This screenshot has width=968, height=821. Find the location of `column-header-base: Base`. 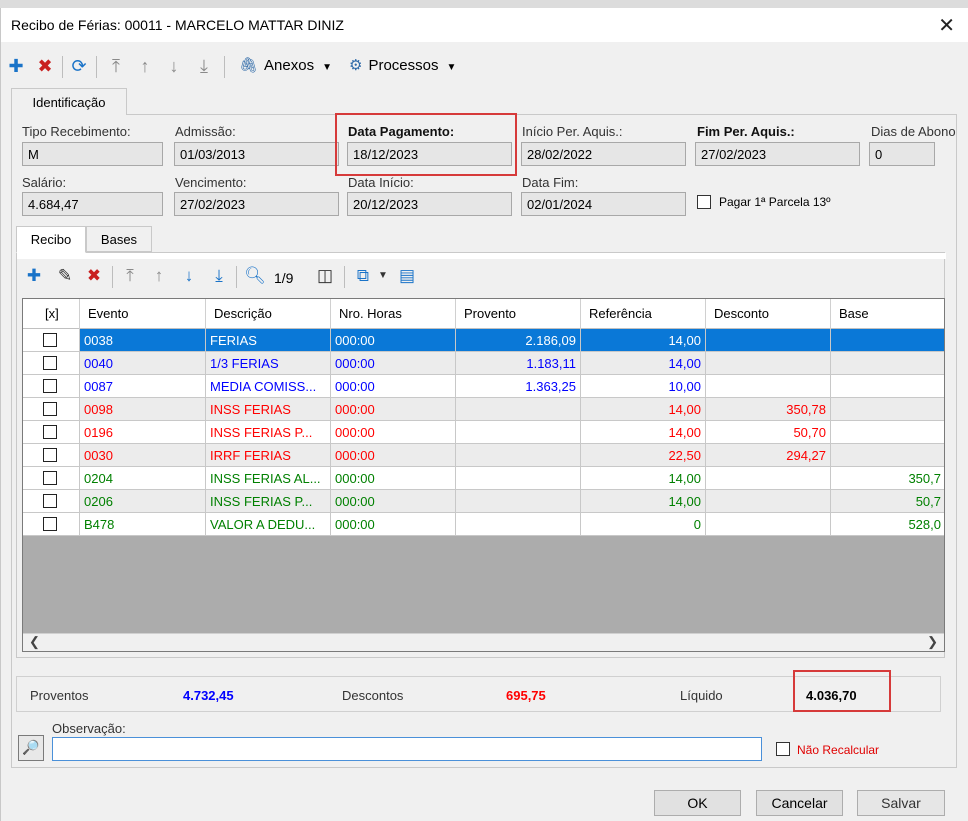

column-header-base: Base is located at coordinates (887, 314).